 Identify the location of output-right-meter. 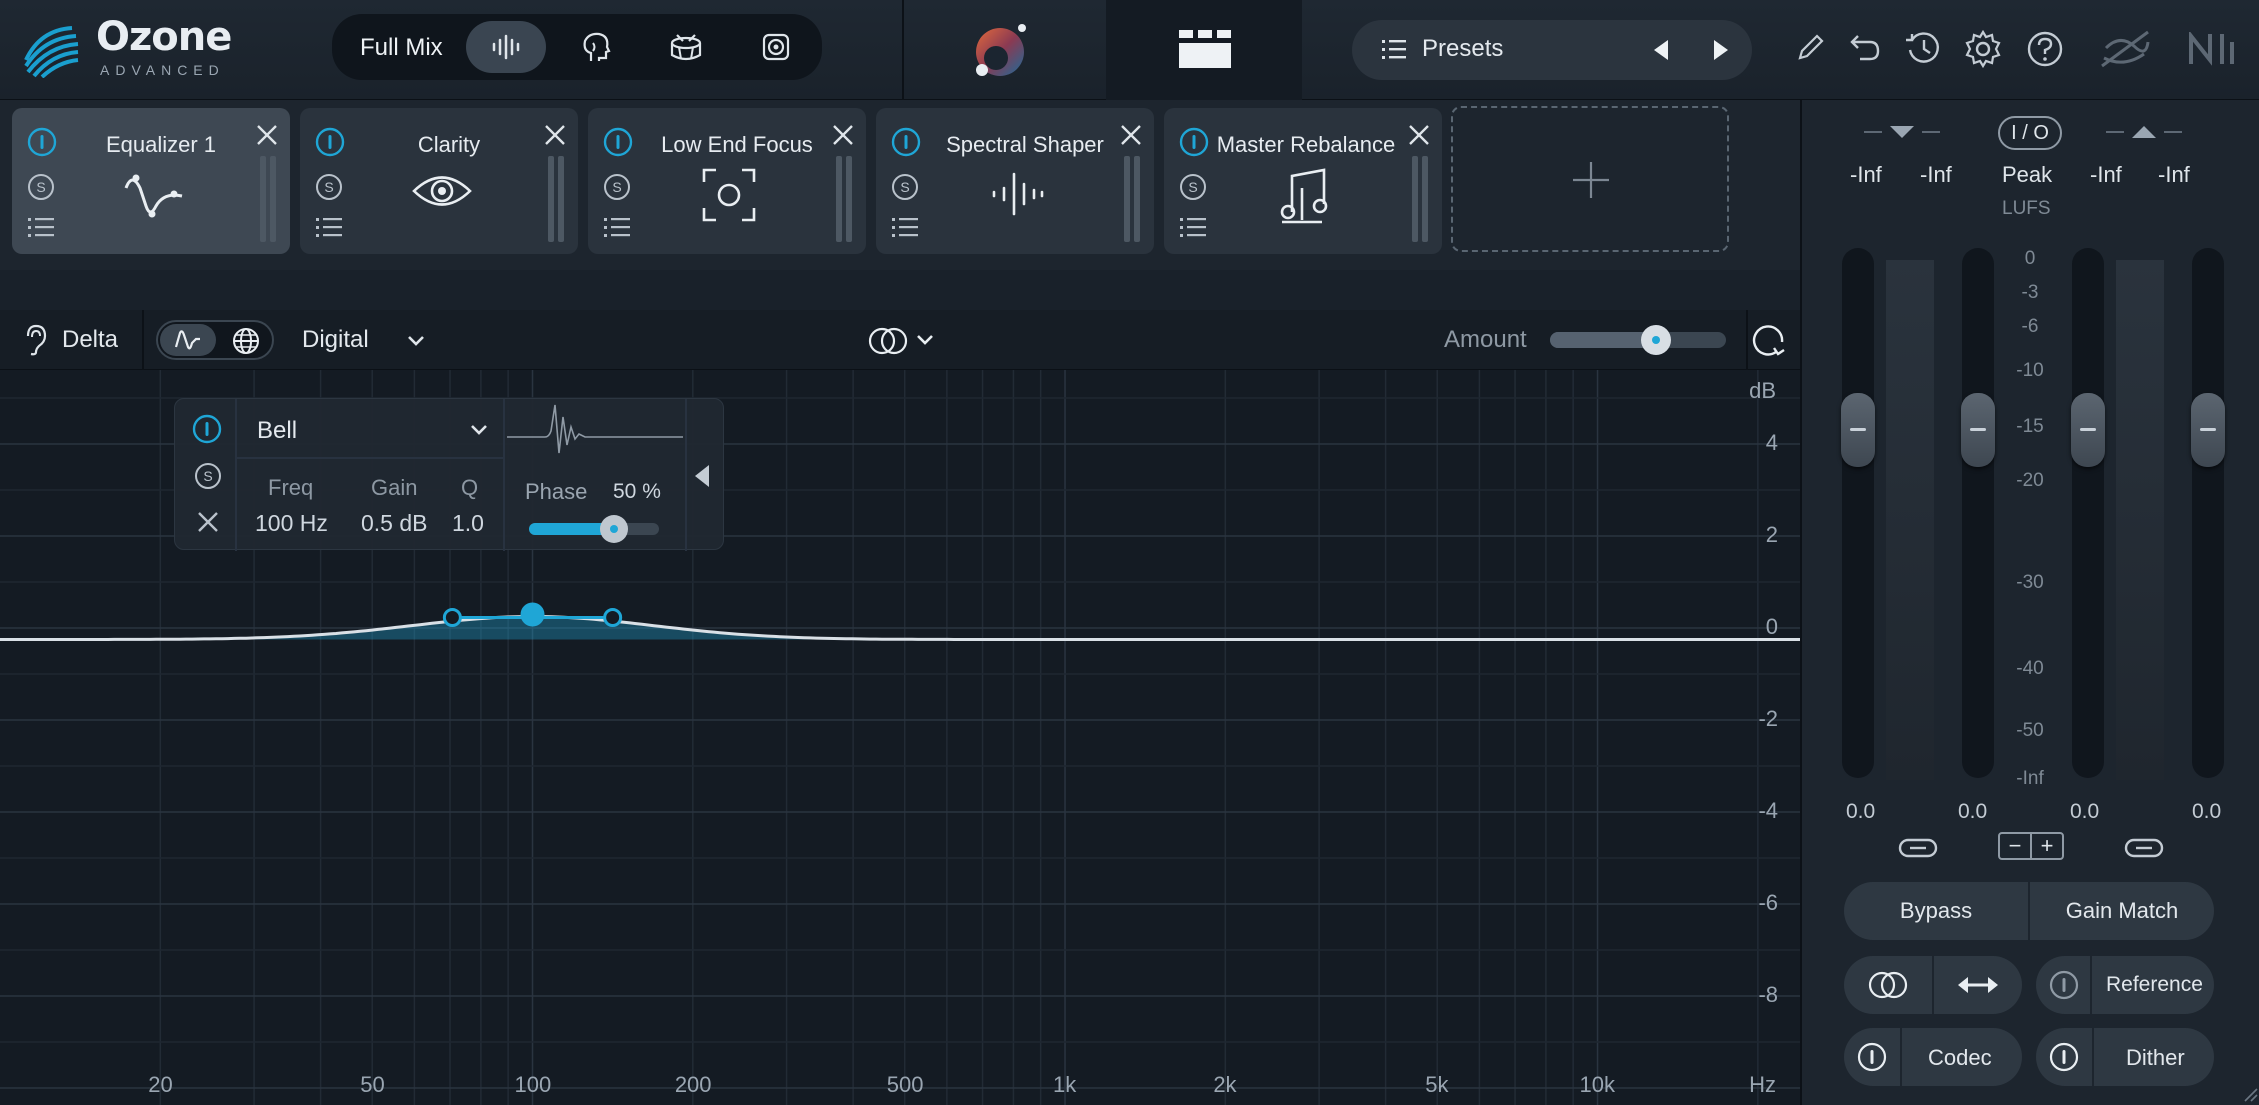
(2152, 520).